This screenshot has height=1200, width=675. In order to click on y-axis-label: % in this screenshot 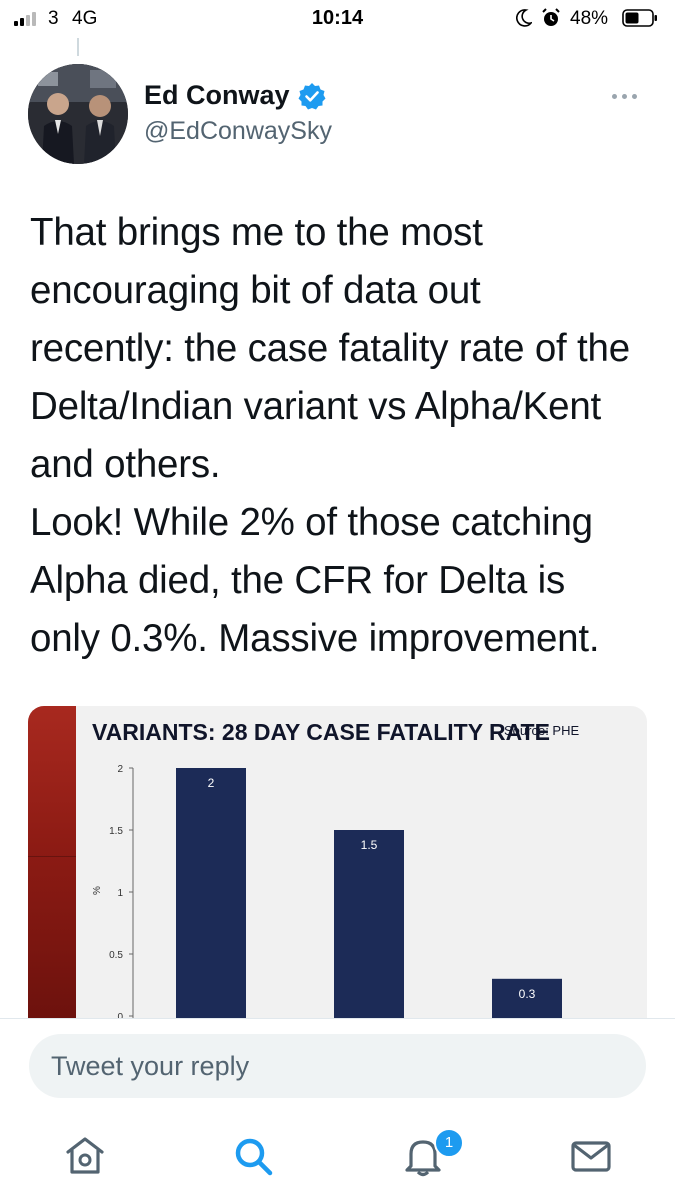, I will do `click(97, 890)`.